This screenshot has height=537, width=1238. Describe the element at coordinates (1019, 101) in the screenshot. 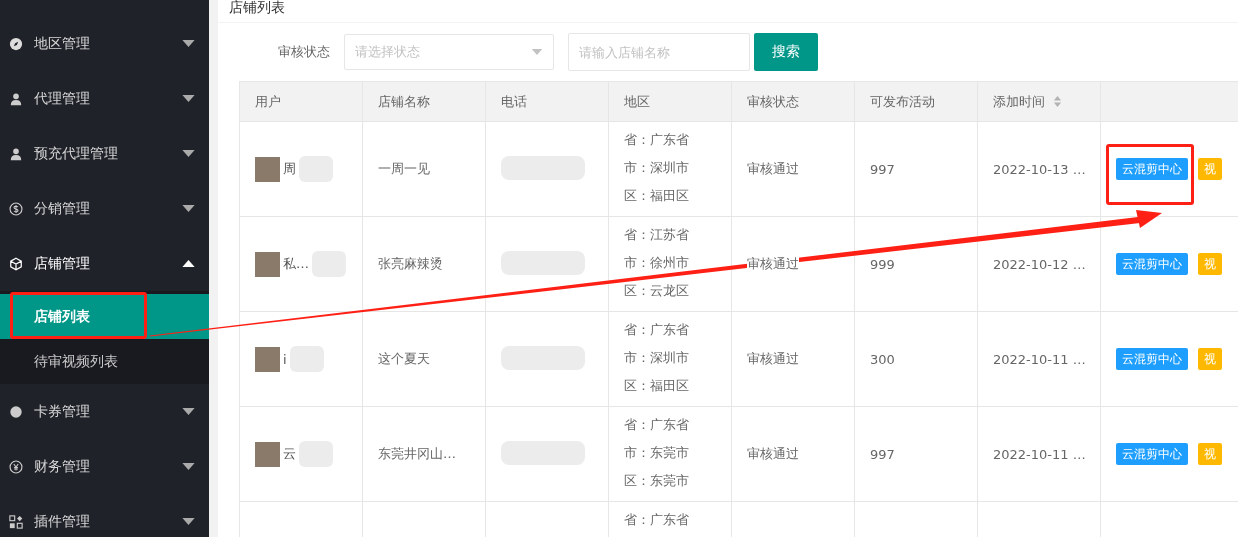

I see `column-title: 添加时间` at that location.